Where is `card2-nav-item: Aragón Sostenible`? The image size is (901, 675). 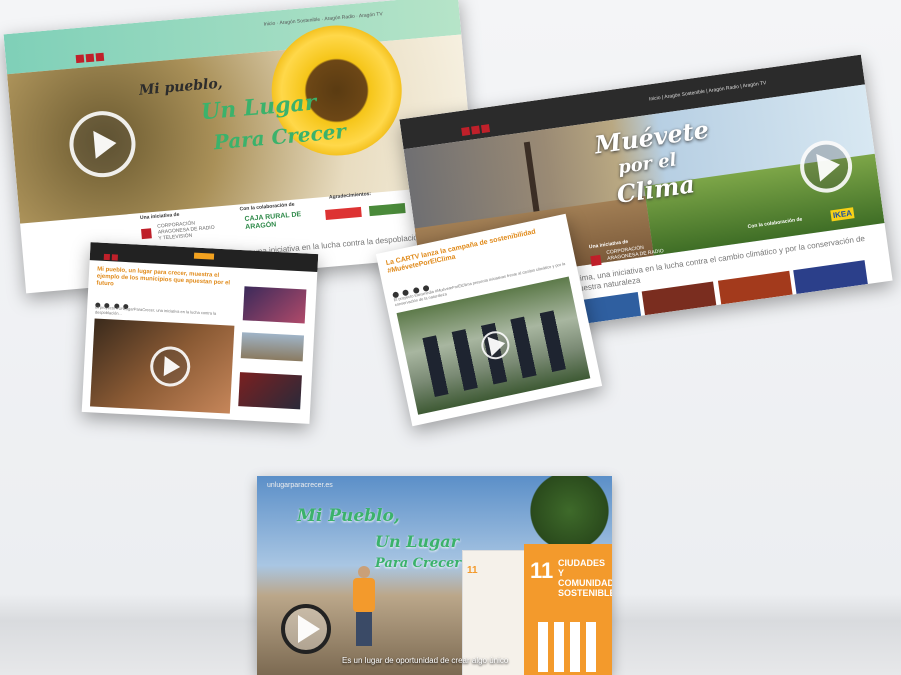 card2-nav-item: Aragón Sostenible is located at coordinates (684, 95).